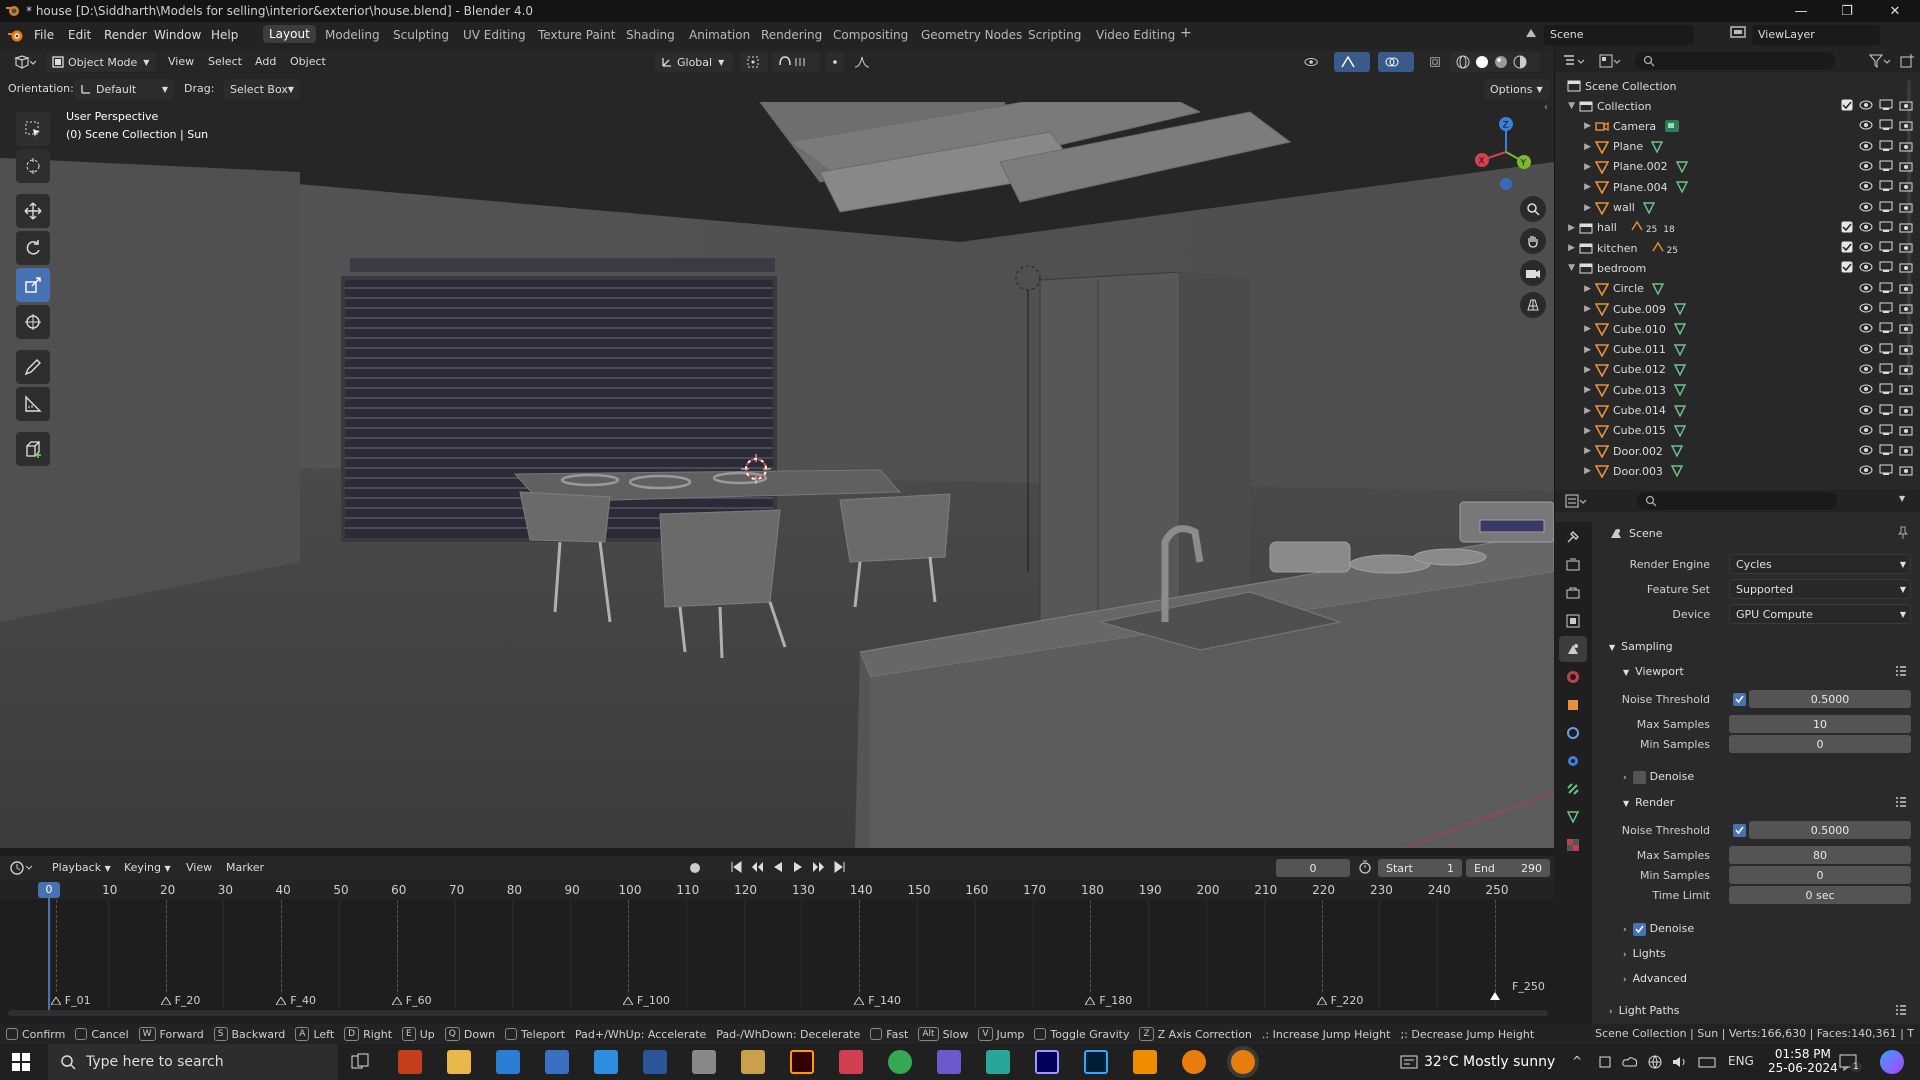  I want to click on vp-denoise-checkbox, so click(1639, 777).